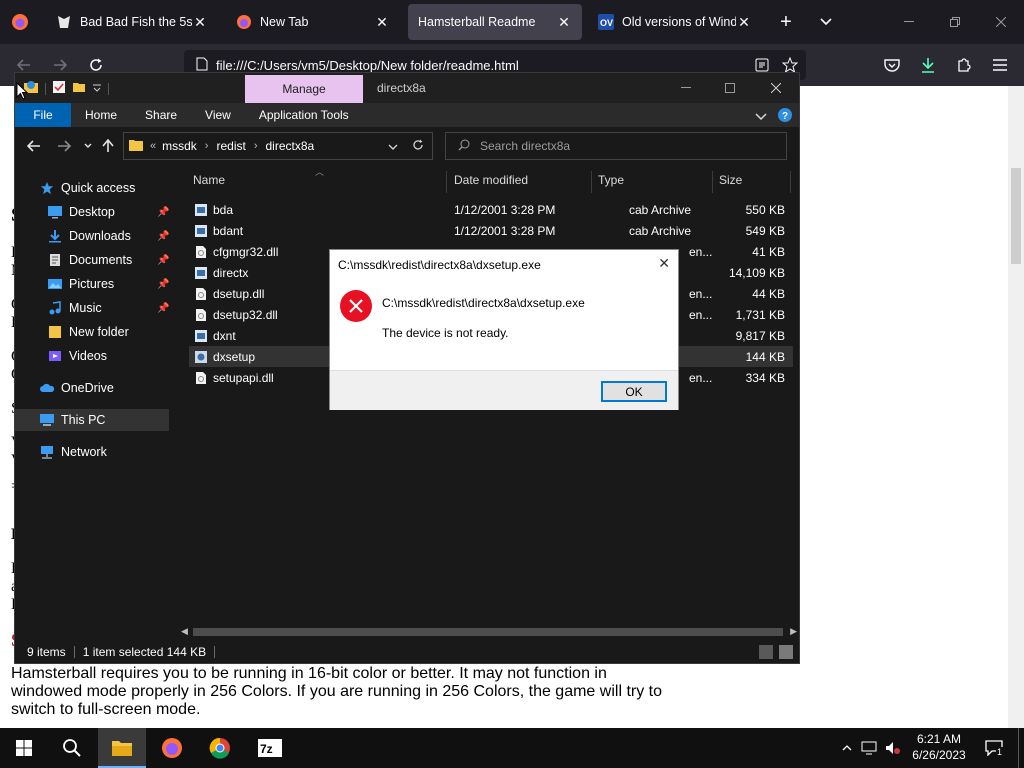 This screenshot has height=768, width=1024. I want to click on breadcrumb-mssdk: mssdk, so click(179, 146).